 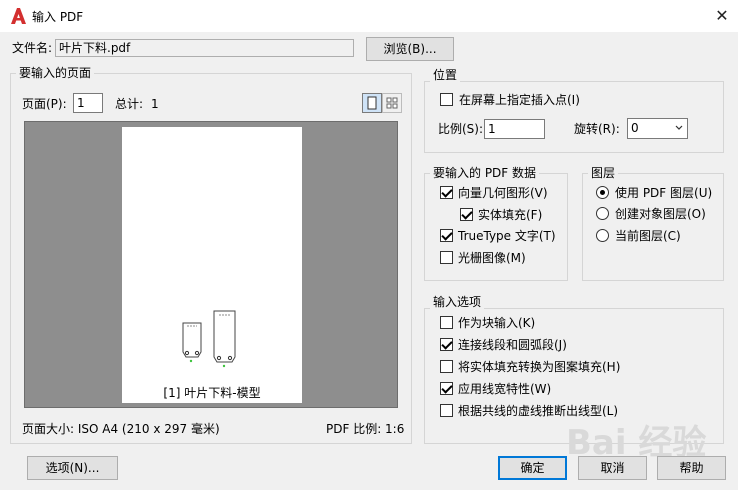 I want to click on import-as-block-checkbox, so click(x=446, y=322).